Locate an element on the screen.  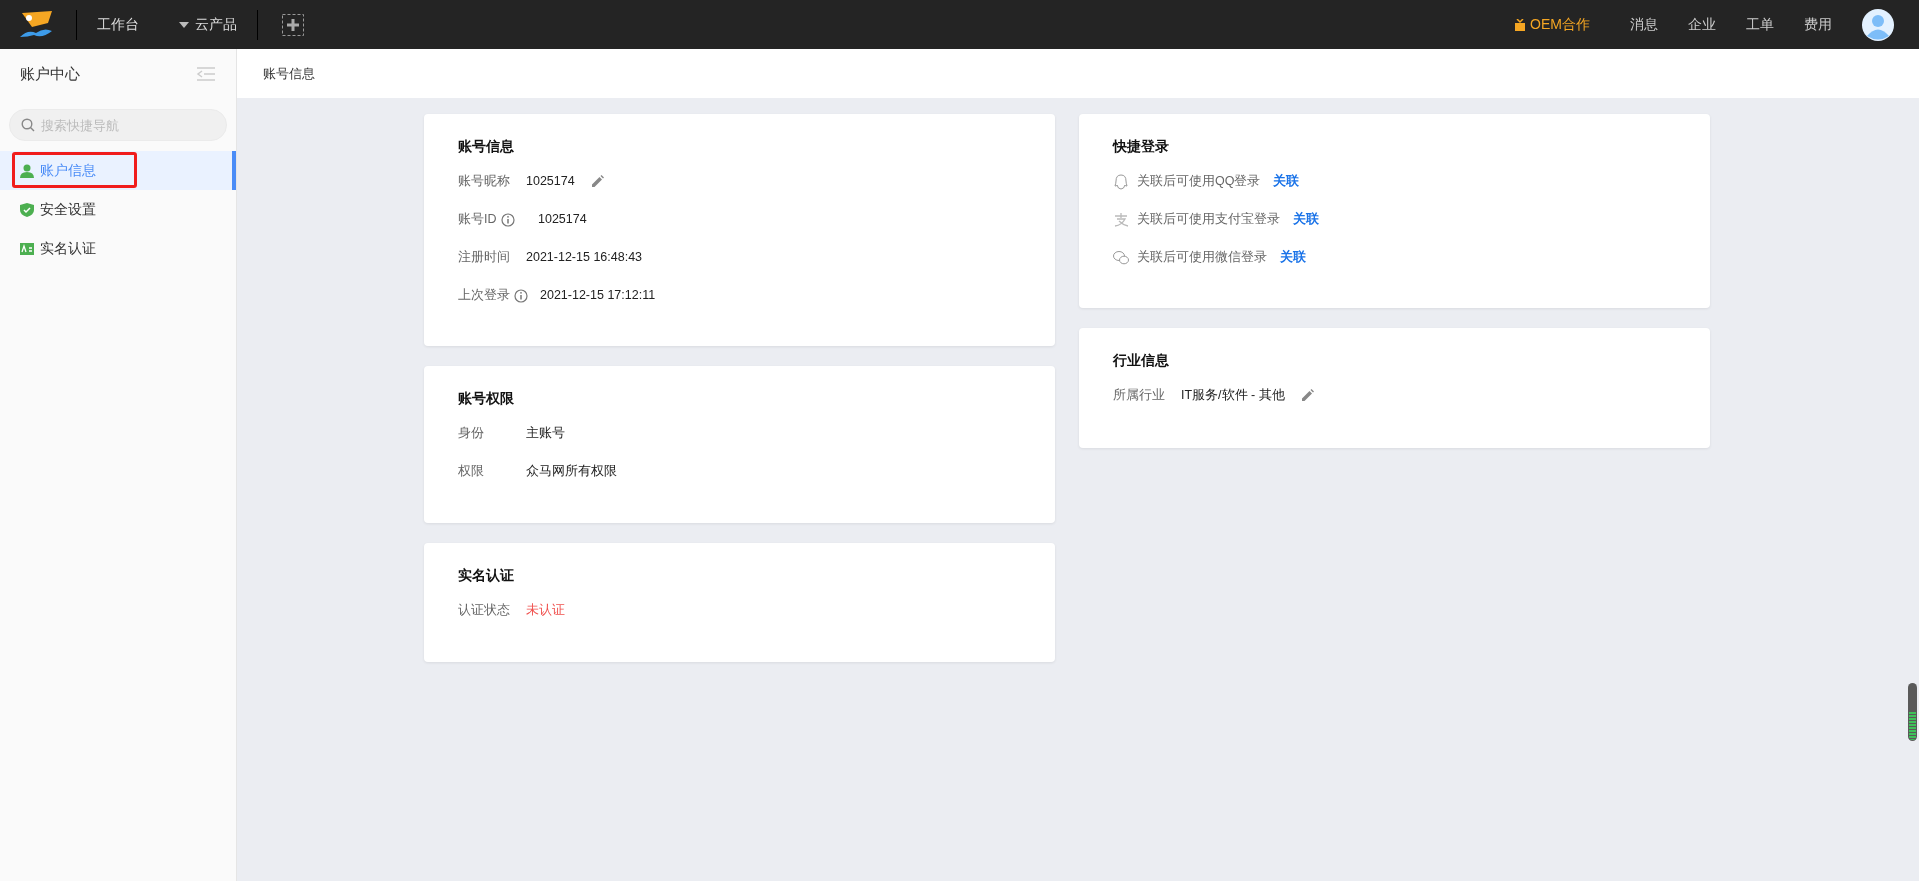
sidebar-item: 实名认证 is located at coordinates (118, 248).